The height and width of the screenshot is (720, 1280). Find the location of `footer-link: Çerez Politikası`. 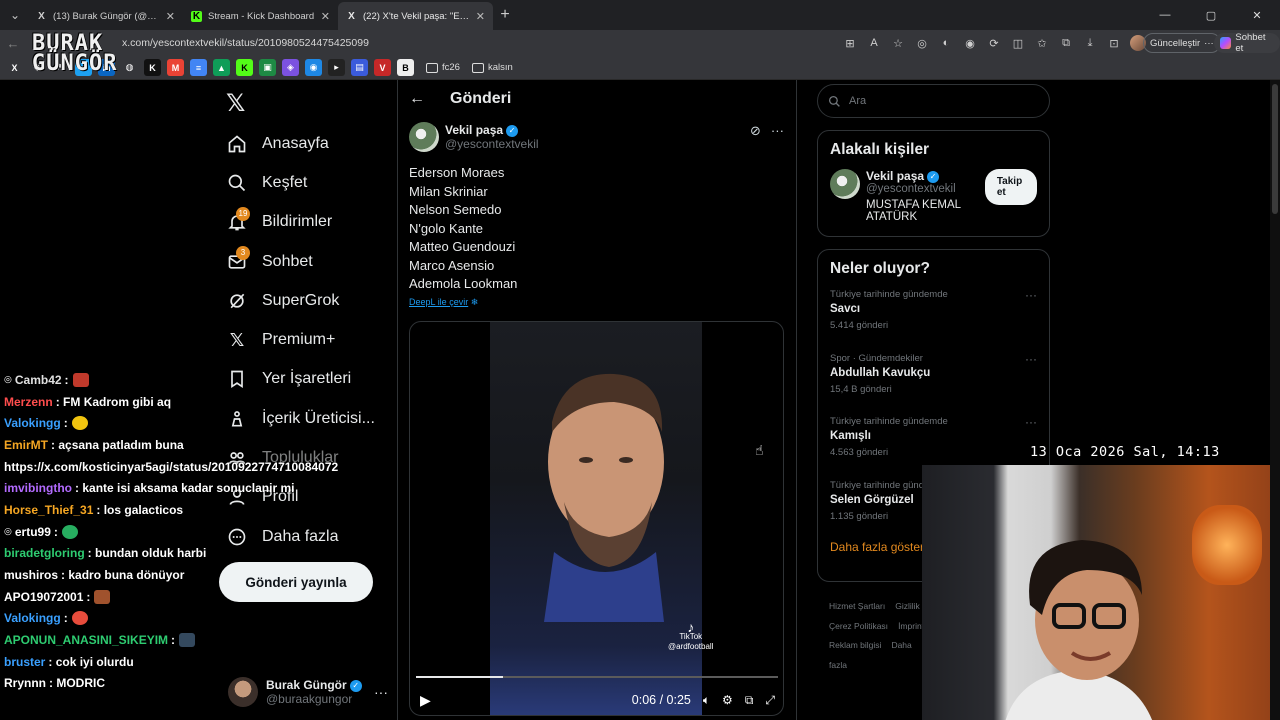

footer-link: Çerez Politikası is located at coordinates (858, 626).